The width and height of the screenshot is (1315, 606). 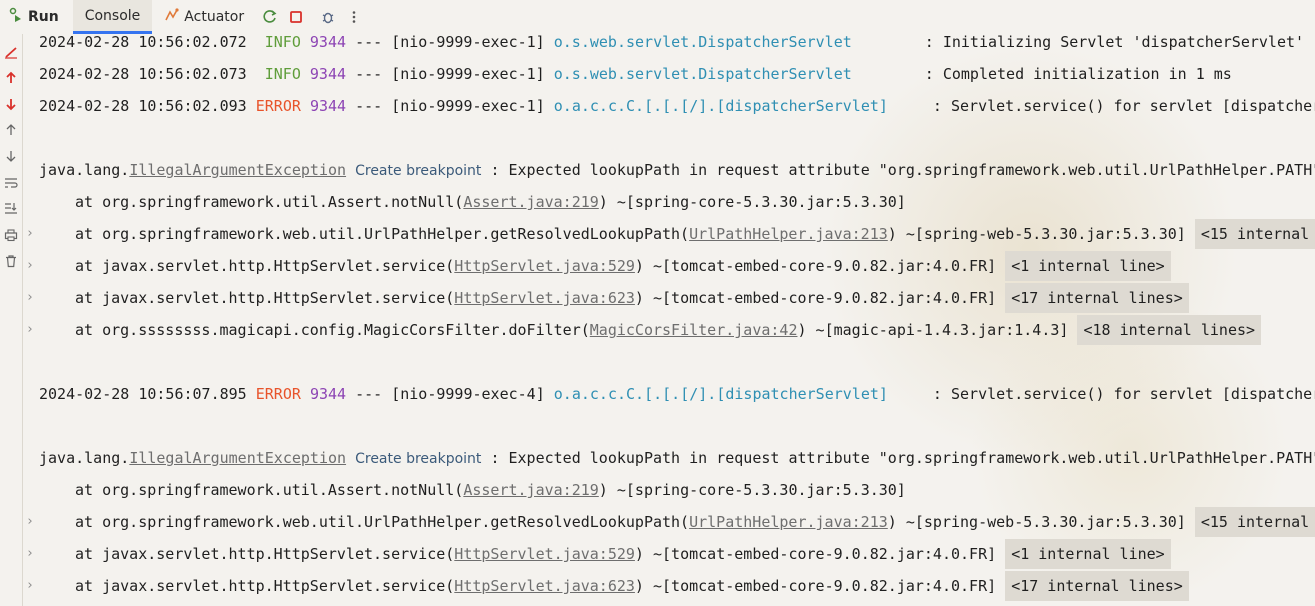 What do you see at coordinates (11, 235) in the screenshot?
I see `print-icon` at bounding box center [11, 235].